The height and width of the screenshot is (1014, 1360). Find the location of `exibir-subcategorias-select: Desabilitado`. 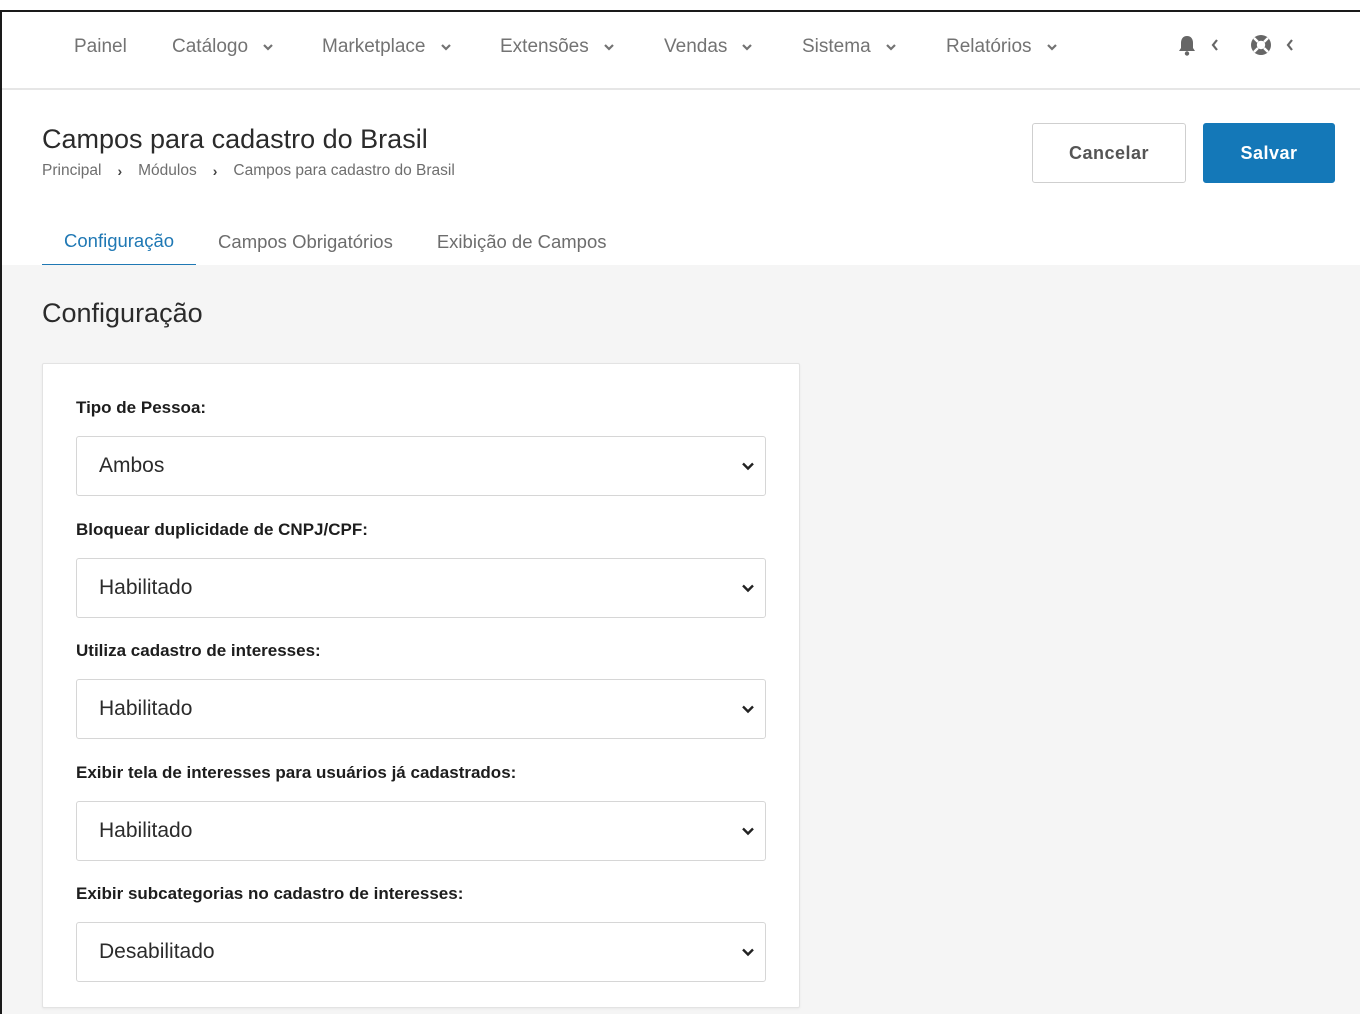

exibir-subcategorias-select: Desabilitado is located at coordinates (421, 952).